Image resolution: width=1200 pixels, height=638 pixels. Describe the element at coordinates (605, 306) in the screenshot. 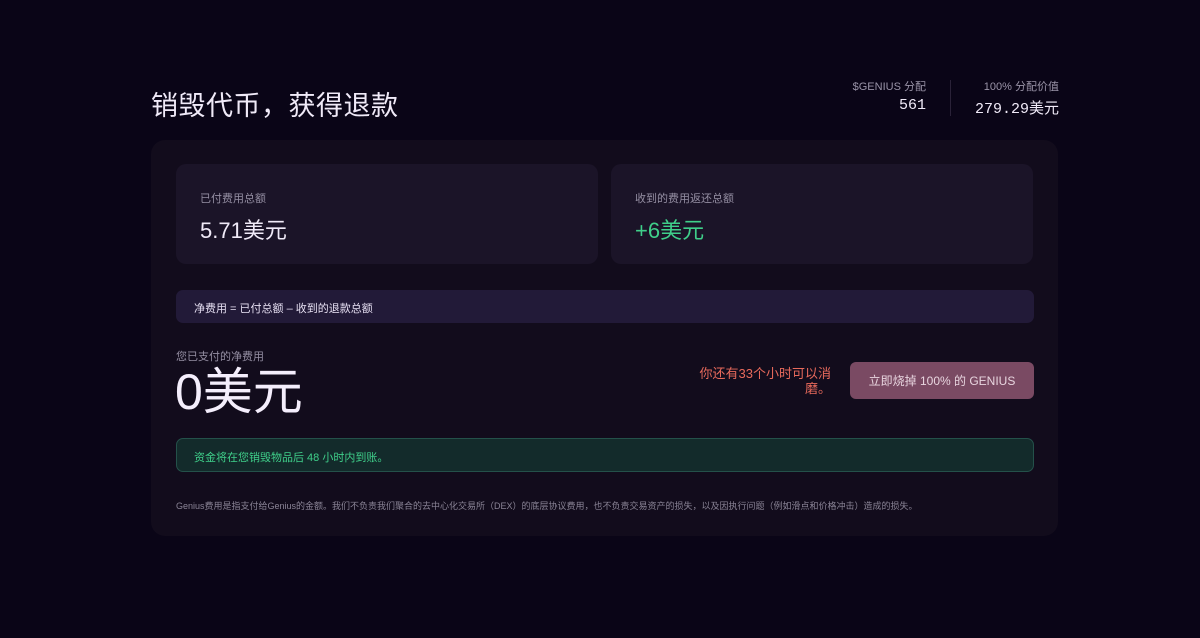

I see `net-fee-formula: 净费用 = 已付总额 – 收到的退款总额` at that location.